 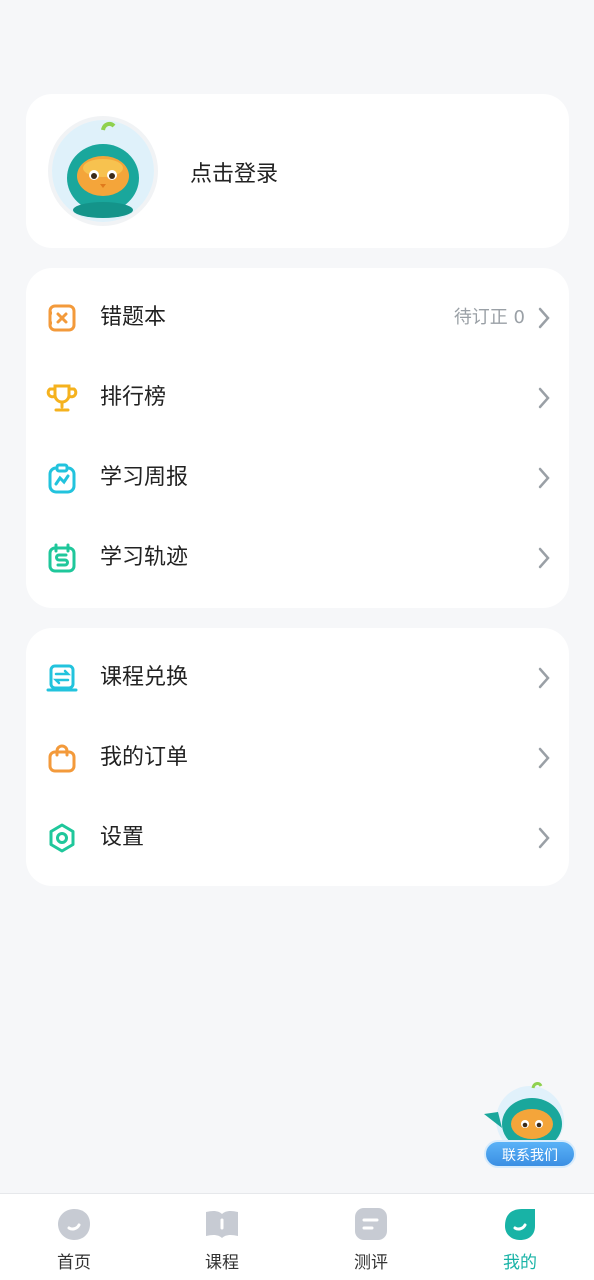 I want to click on menu-label: 课程兑换, so click(x=144, y=677).